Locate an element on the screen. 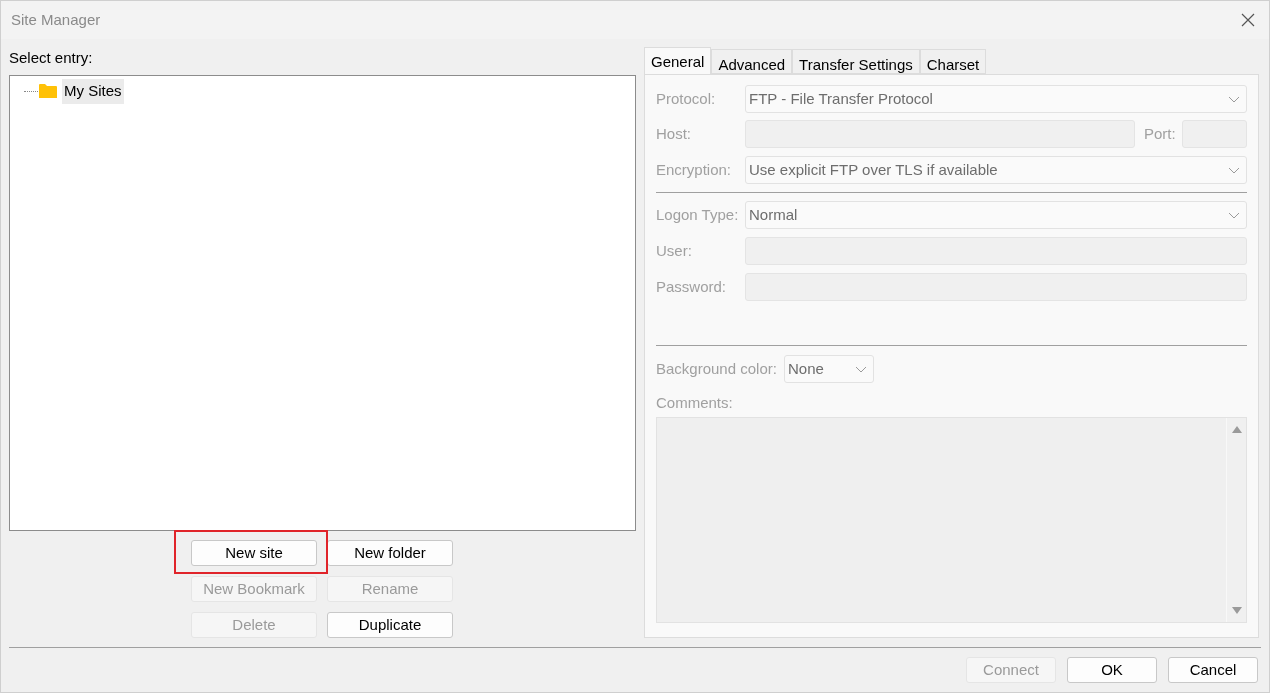 This screenshot has height=693, width=1270. action-button: Cancel is located at coordinates (1213, 670).